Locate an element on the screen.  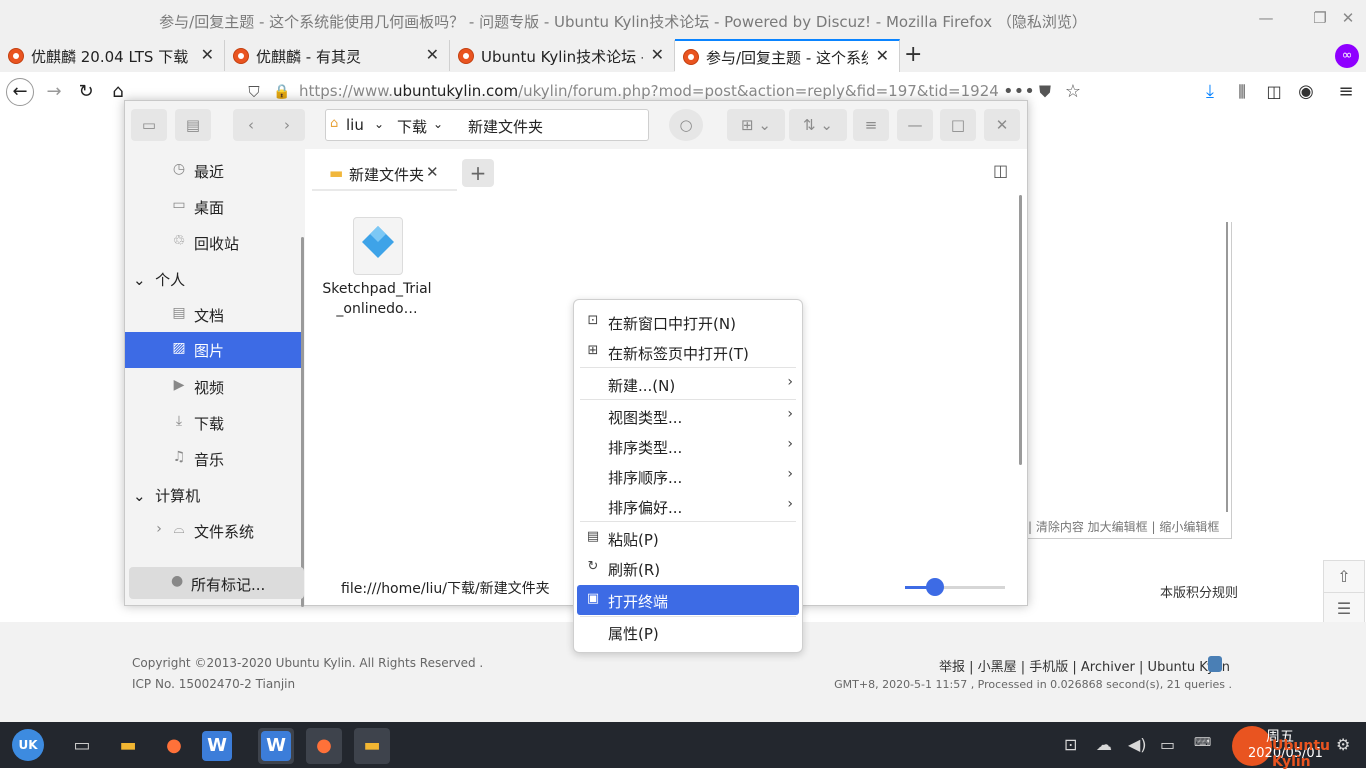
new-tab-button: + is located at coordinates (913, 54).